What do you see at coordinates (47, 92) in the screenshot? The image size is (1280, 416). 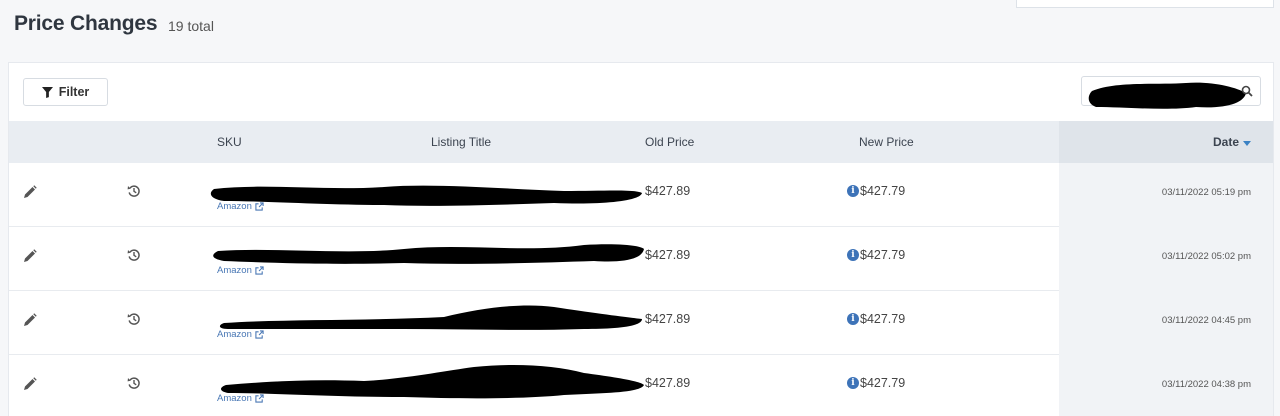 I see `filter-icon` at bounding box center [47, 92].